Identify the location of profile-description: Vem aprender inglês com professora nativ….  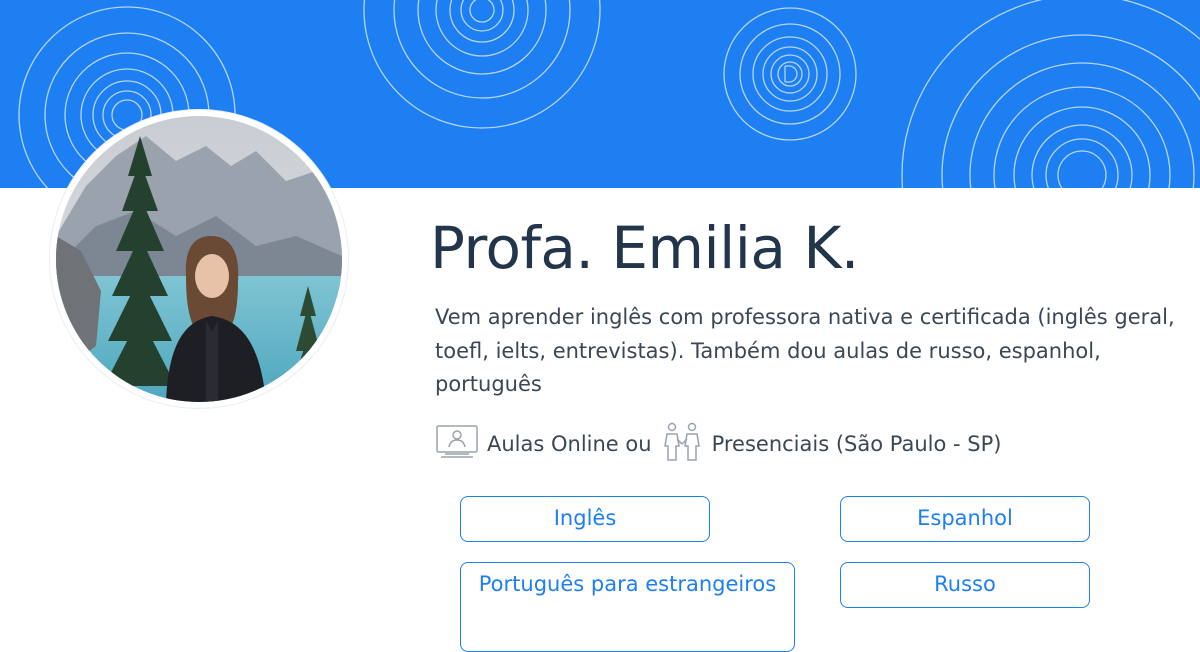
(805, 350).